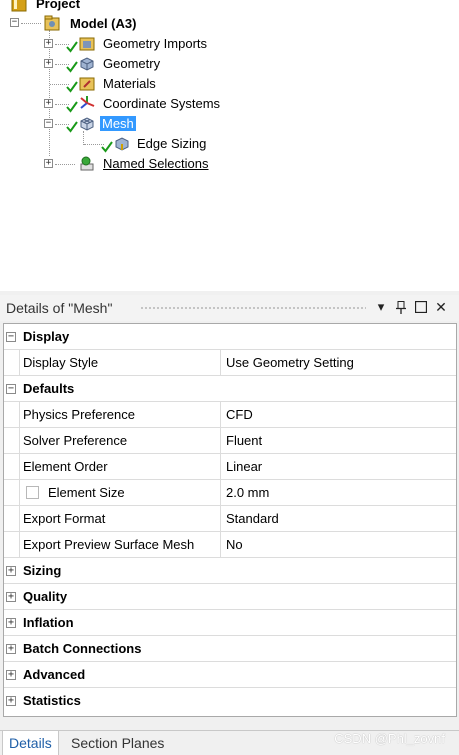 The width and height of the screenshot is (459, 755). Describe the element at coordinates (247, 492) in the screenshot. I see `property-value: 2.0 mm` at that location.